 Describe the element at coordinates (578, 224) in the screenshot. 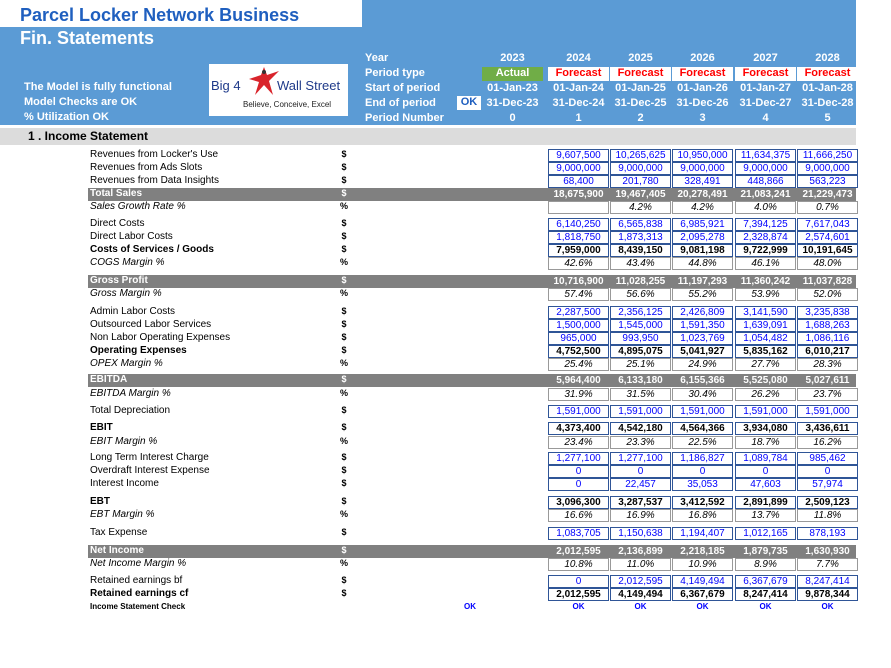

I see `table-cell: 6,140,250` at that location.